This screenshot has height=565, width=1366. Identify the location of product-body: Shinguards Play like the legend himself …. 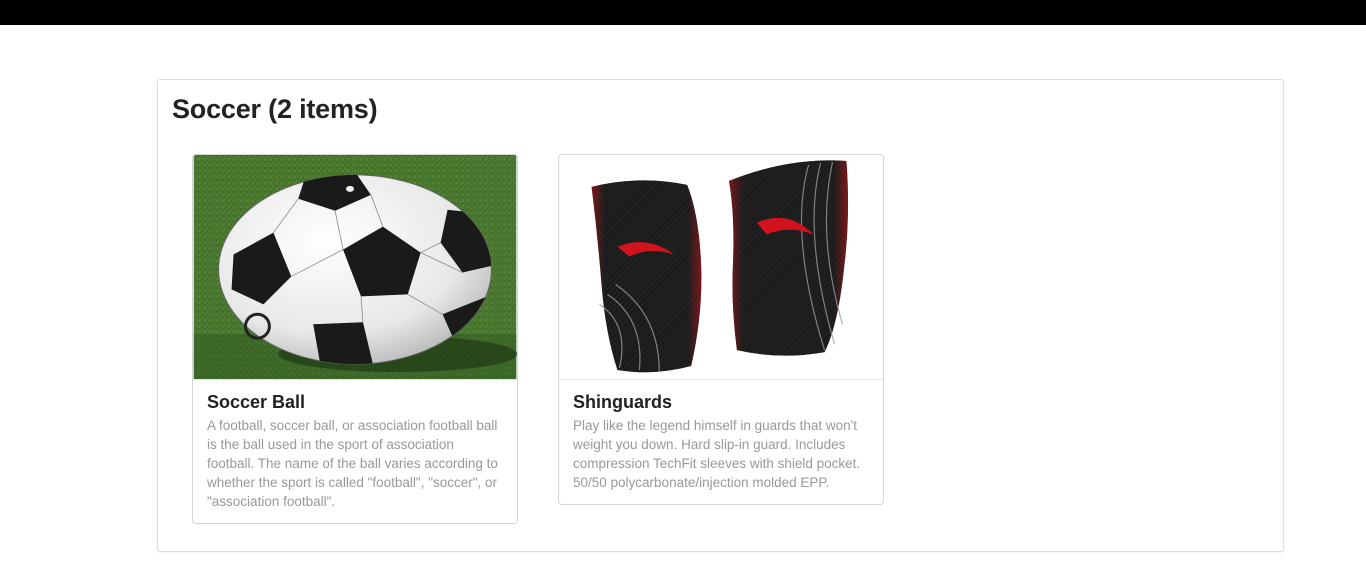
(721, 441).